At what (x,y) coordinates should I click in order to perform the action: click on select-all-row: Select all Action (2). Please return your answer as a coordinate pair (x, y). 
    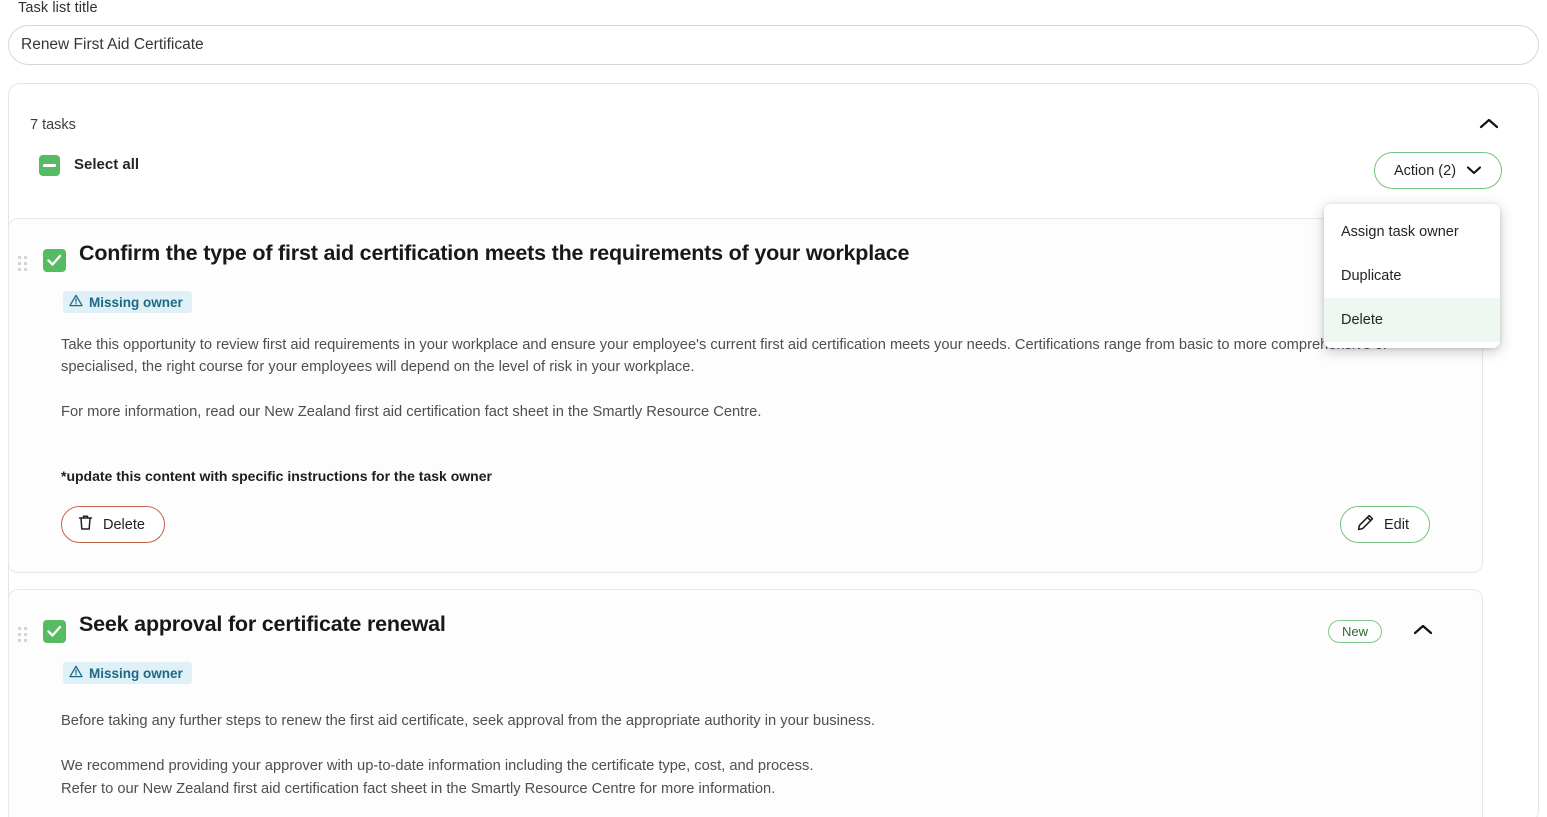
    Looking at the image, I should click on (773, 173).